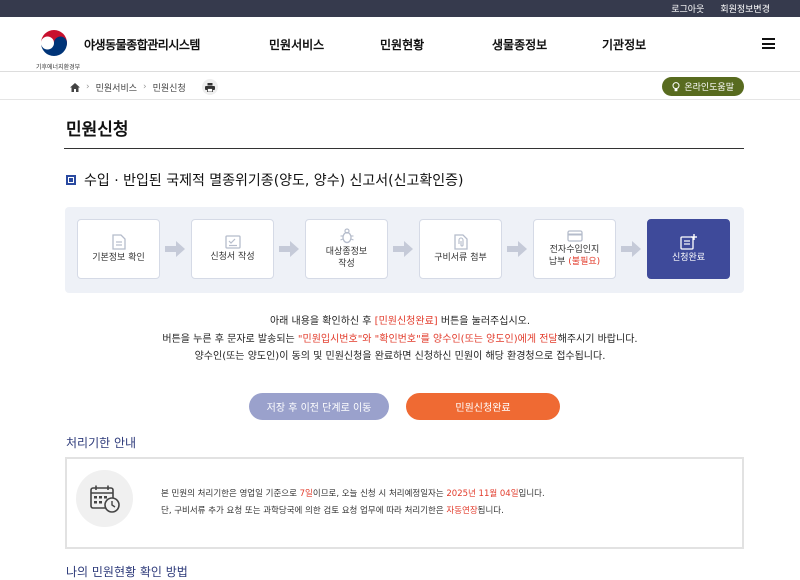 This screenshot has width=800, height=580. What do you see at coordinates (404, 148) in the screenshot?
I see `title-divider` at bounding box center [404, 148].